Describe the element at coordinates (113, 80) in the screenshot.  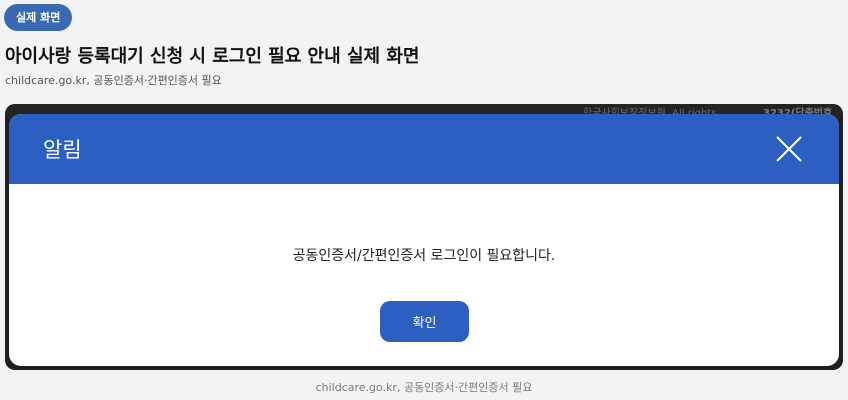
I see `page-subtitle: childcare.go.kr, 공동인증서·간편인증서 필요` at that location.